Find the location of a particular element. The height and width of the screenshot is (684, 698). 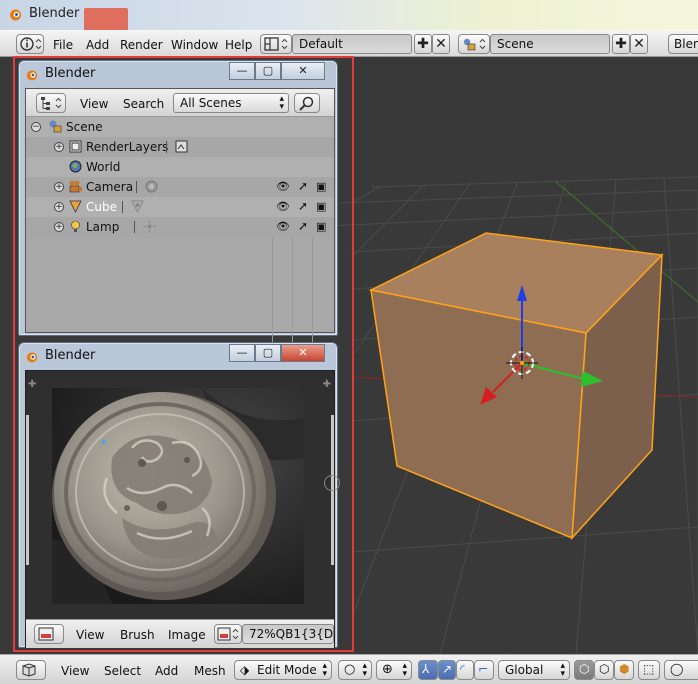

face-select-icon: ⬢ is located at coordinates (624, 669).